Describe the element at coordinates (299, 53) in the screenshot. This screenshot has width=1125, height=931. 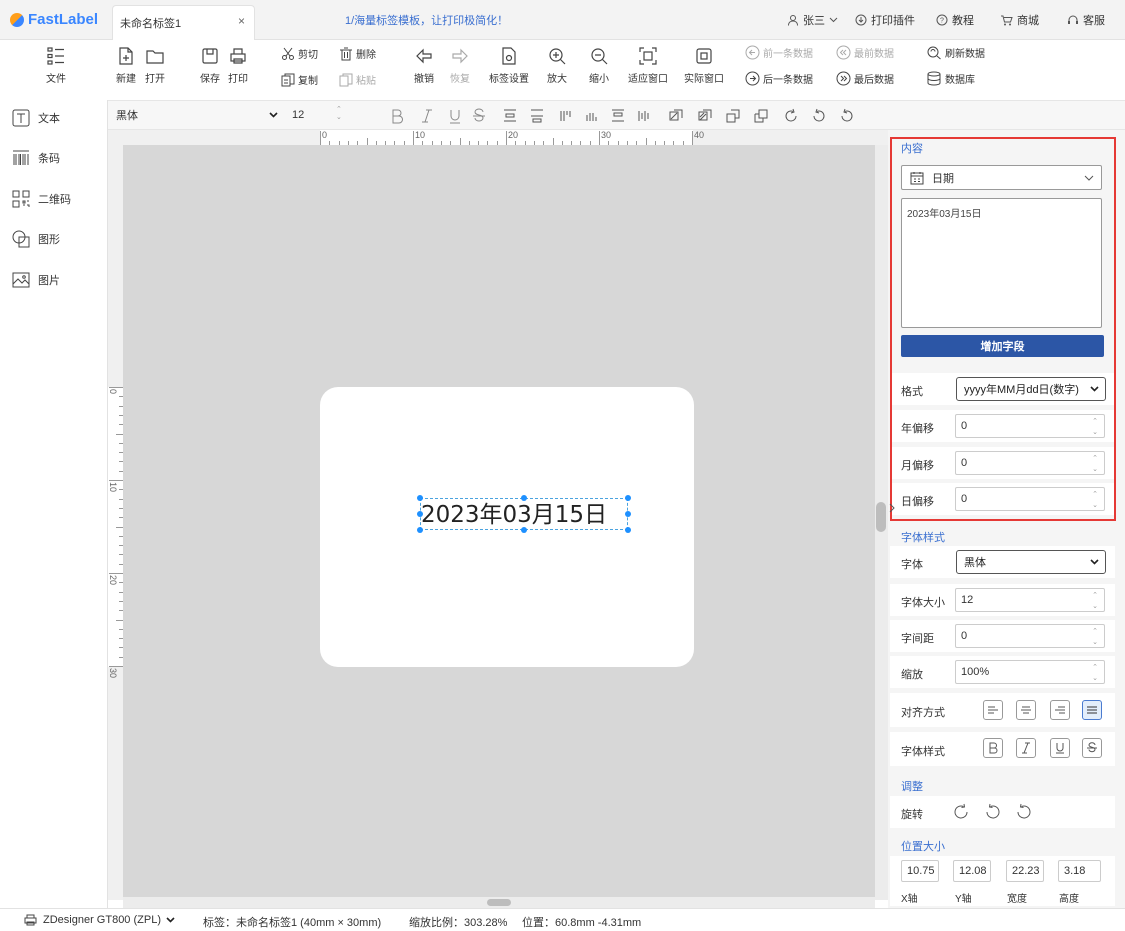
I see `cut-button: 剪切` at that location.